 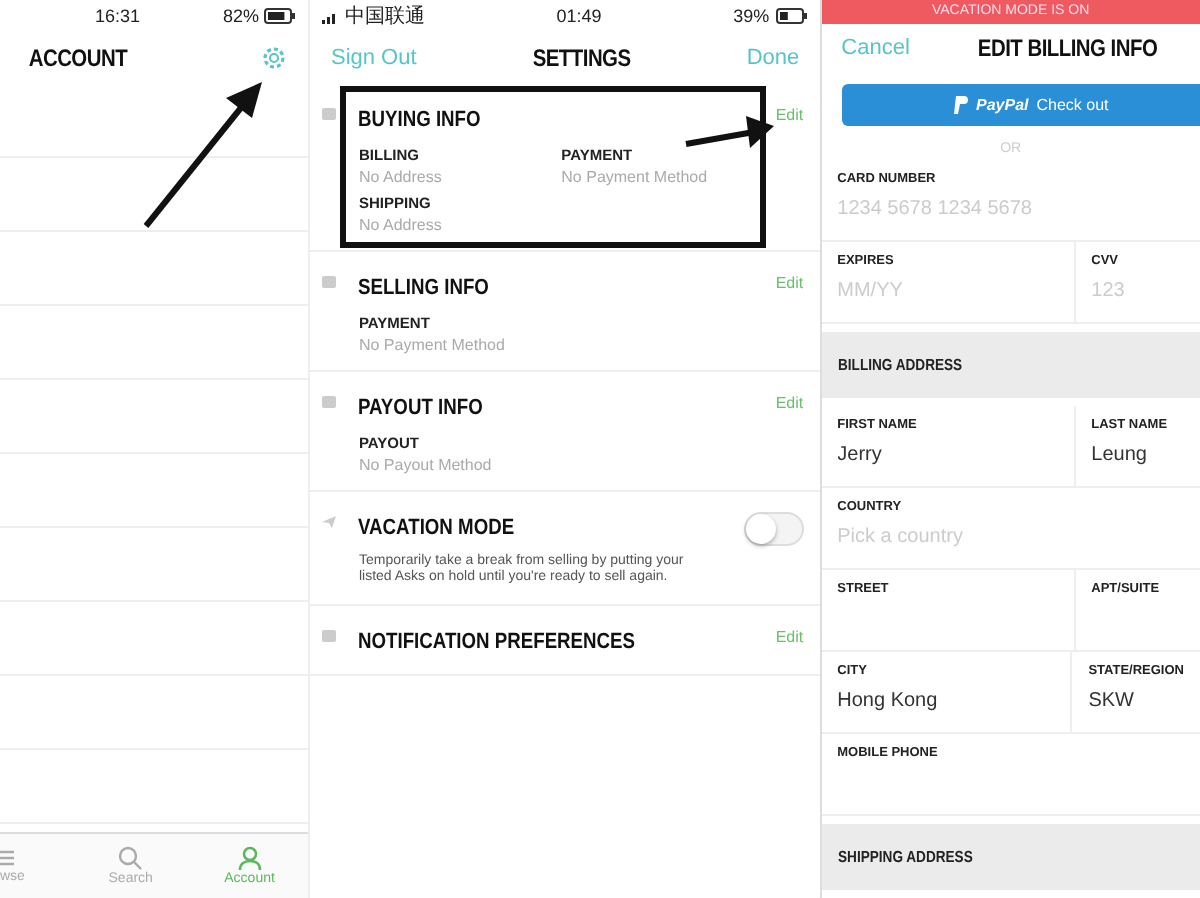 What do you see at coordinates (249, 858) in the screenshot?
I see `person-icon` at bounding box center [249, 858].